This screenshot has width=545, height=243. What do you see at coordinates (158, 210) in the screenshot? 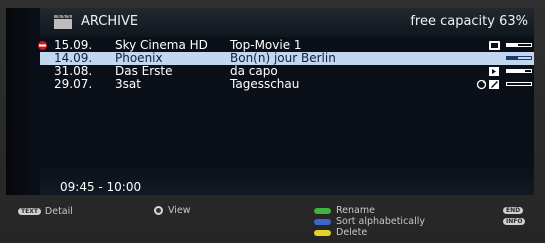
I see `ok-button-icon` at bounding box center [158, 210].